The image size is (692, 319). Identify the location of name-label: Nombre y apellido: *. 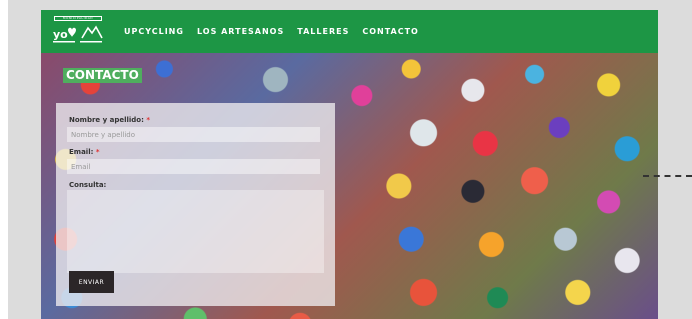
(109, 120).